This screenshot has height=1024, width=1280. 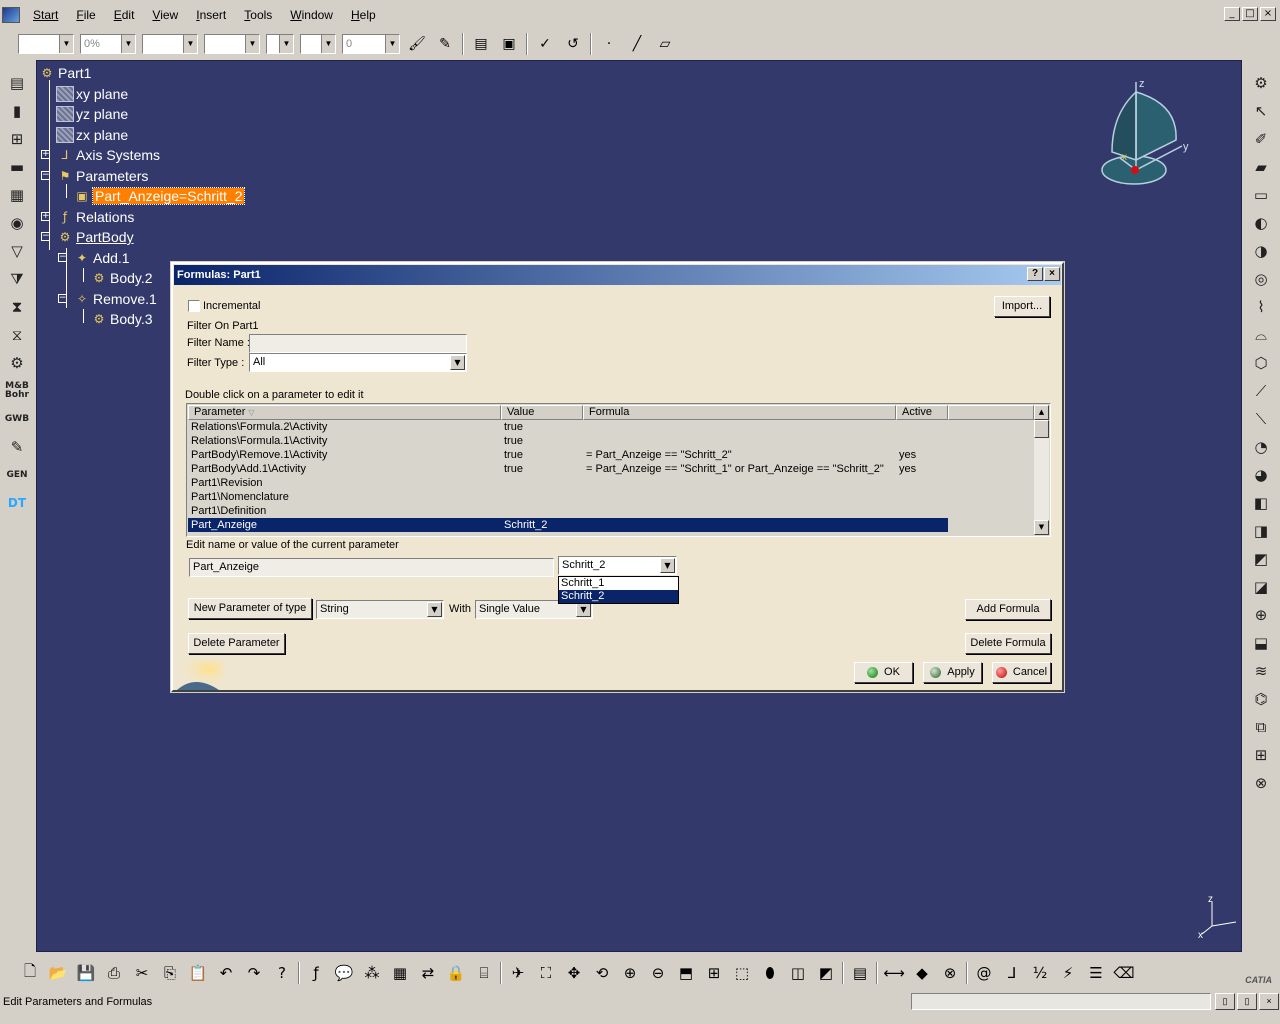 What do you see at coordinates (445, 44) in the screenshot?
I see `properties-painter-icon: ✎` at bounding box center [445, 44].